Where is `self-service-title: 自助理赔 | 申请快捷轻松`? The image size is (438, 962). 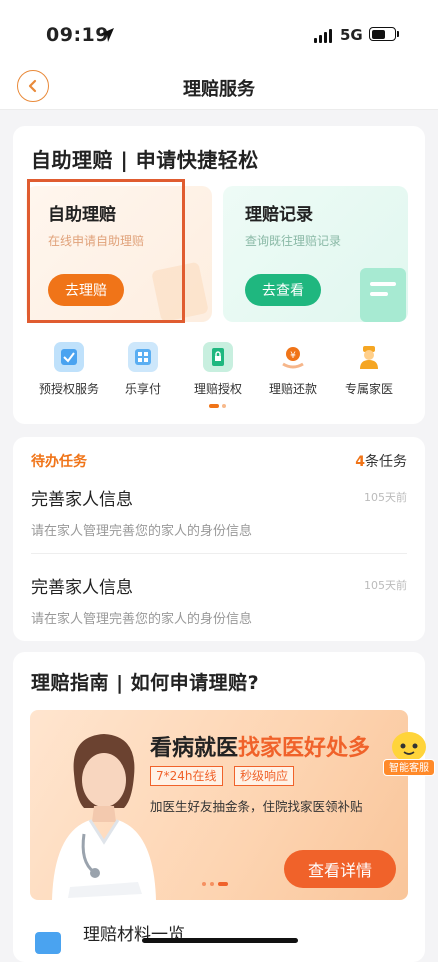
self-service-title: 自助理赔 | 申请快捷轻松 is located at coordinates (145, 160).